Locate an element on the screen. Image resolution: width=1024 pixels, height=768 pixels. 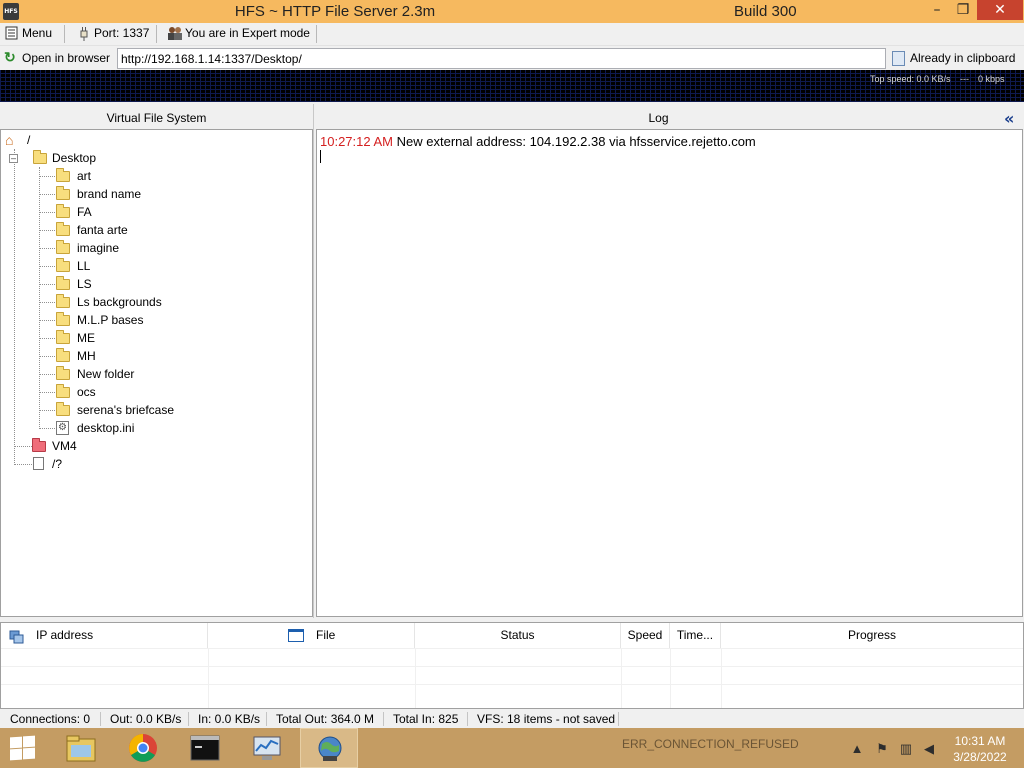
hfs-globe-icon is located at coordinates (330, 749).